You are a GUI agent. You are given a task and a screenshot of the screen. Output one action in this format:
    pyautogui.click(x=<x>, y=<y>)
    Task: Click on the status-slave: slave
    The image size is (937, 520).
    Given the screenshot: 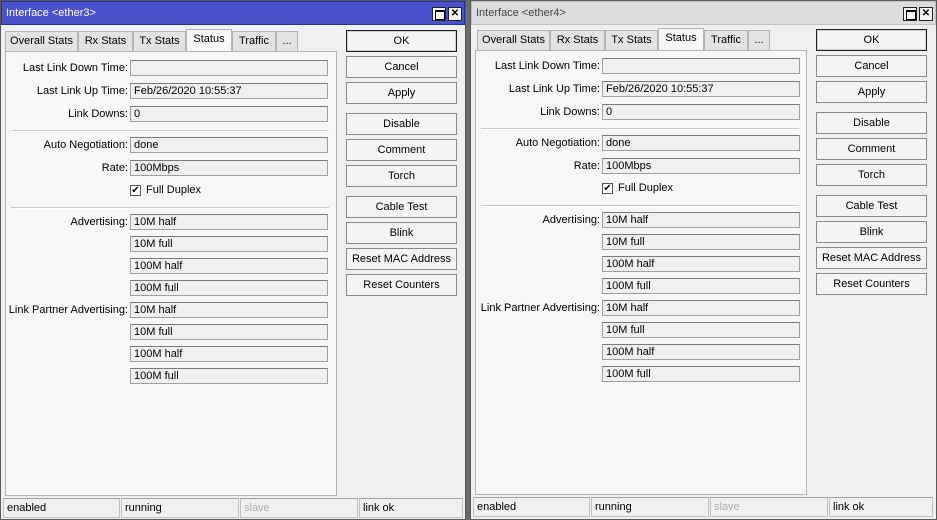 What is the action you would take?
    pyautogui.click(x=769, y=507)
    